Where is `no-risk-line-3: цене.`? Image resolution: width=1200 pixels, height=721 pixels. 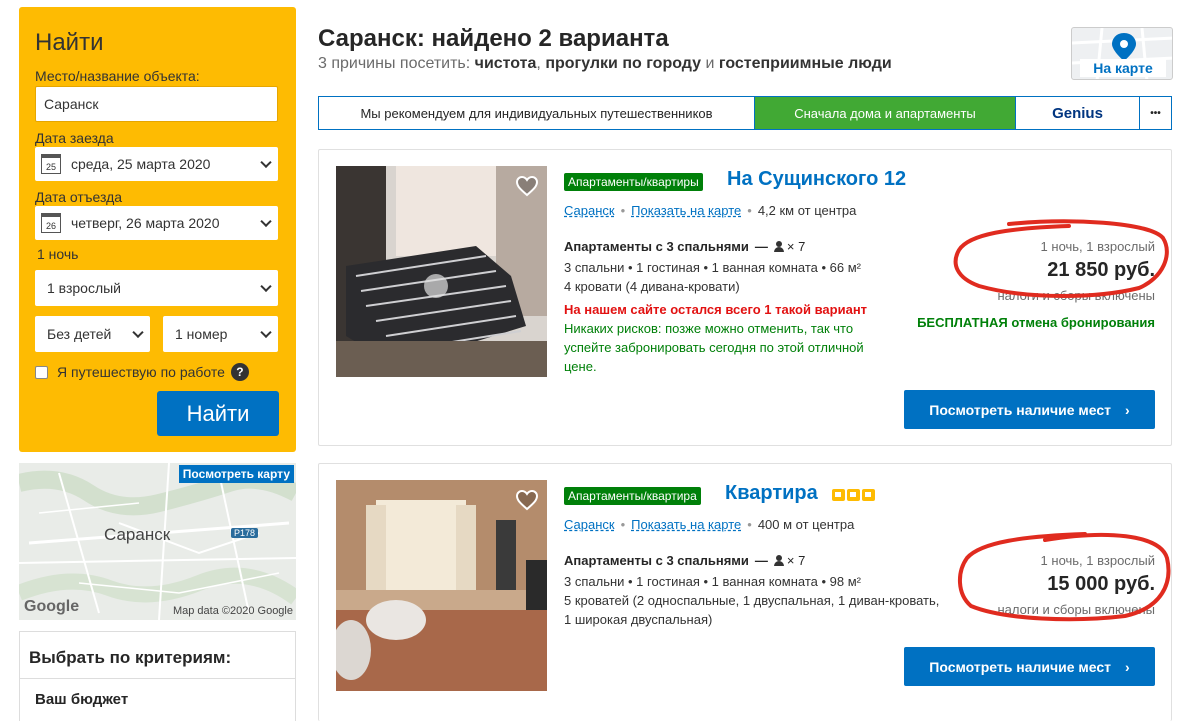
no-risk-line-3: цене. is located at coordinates (580, 366).